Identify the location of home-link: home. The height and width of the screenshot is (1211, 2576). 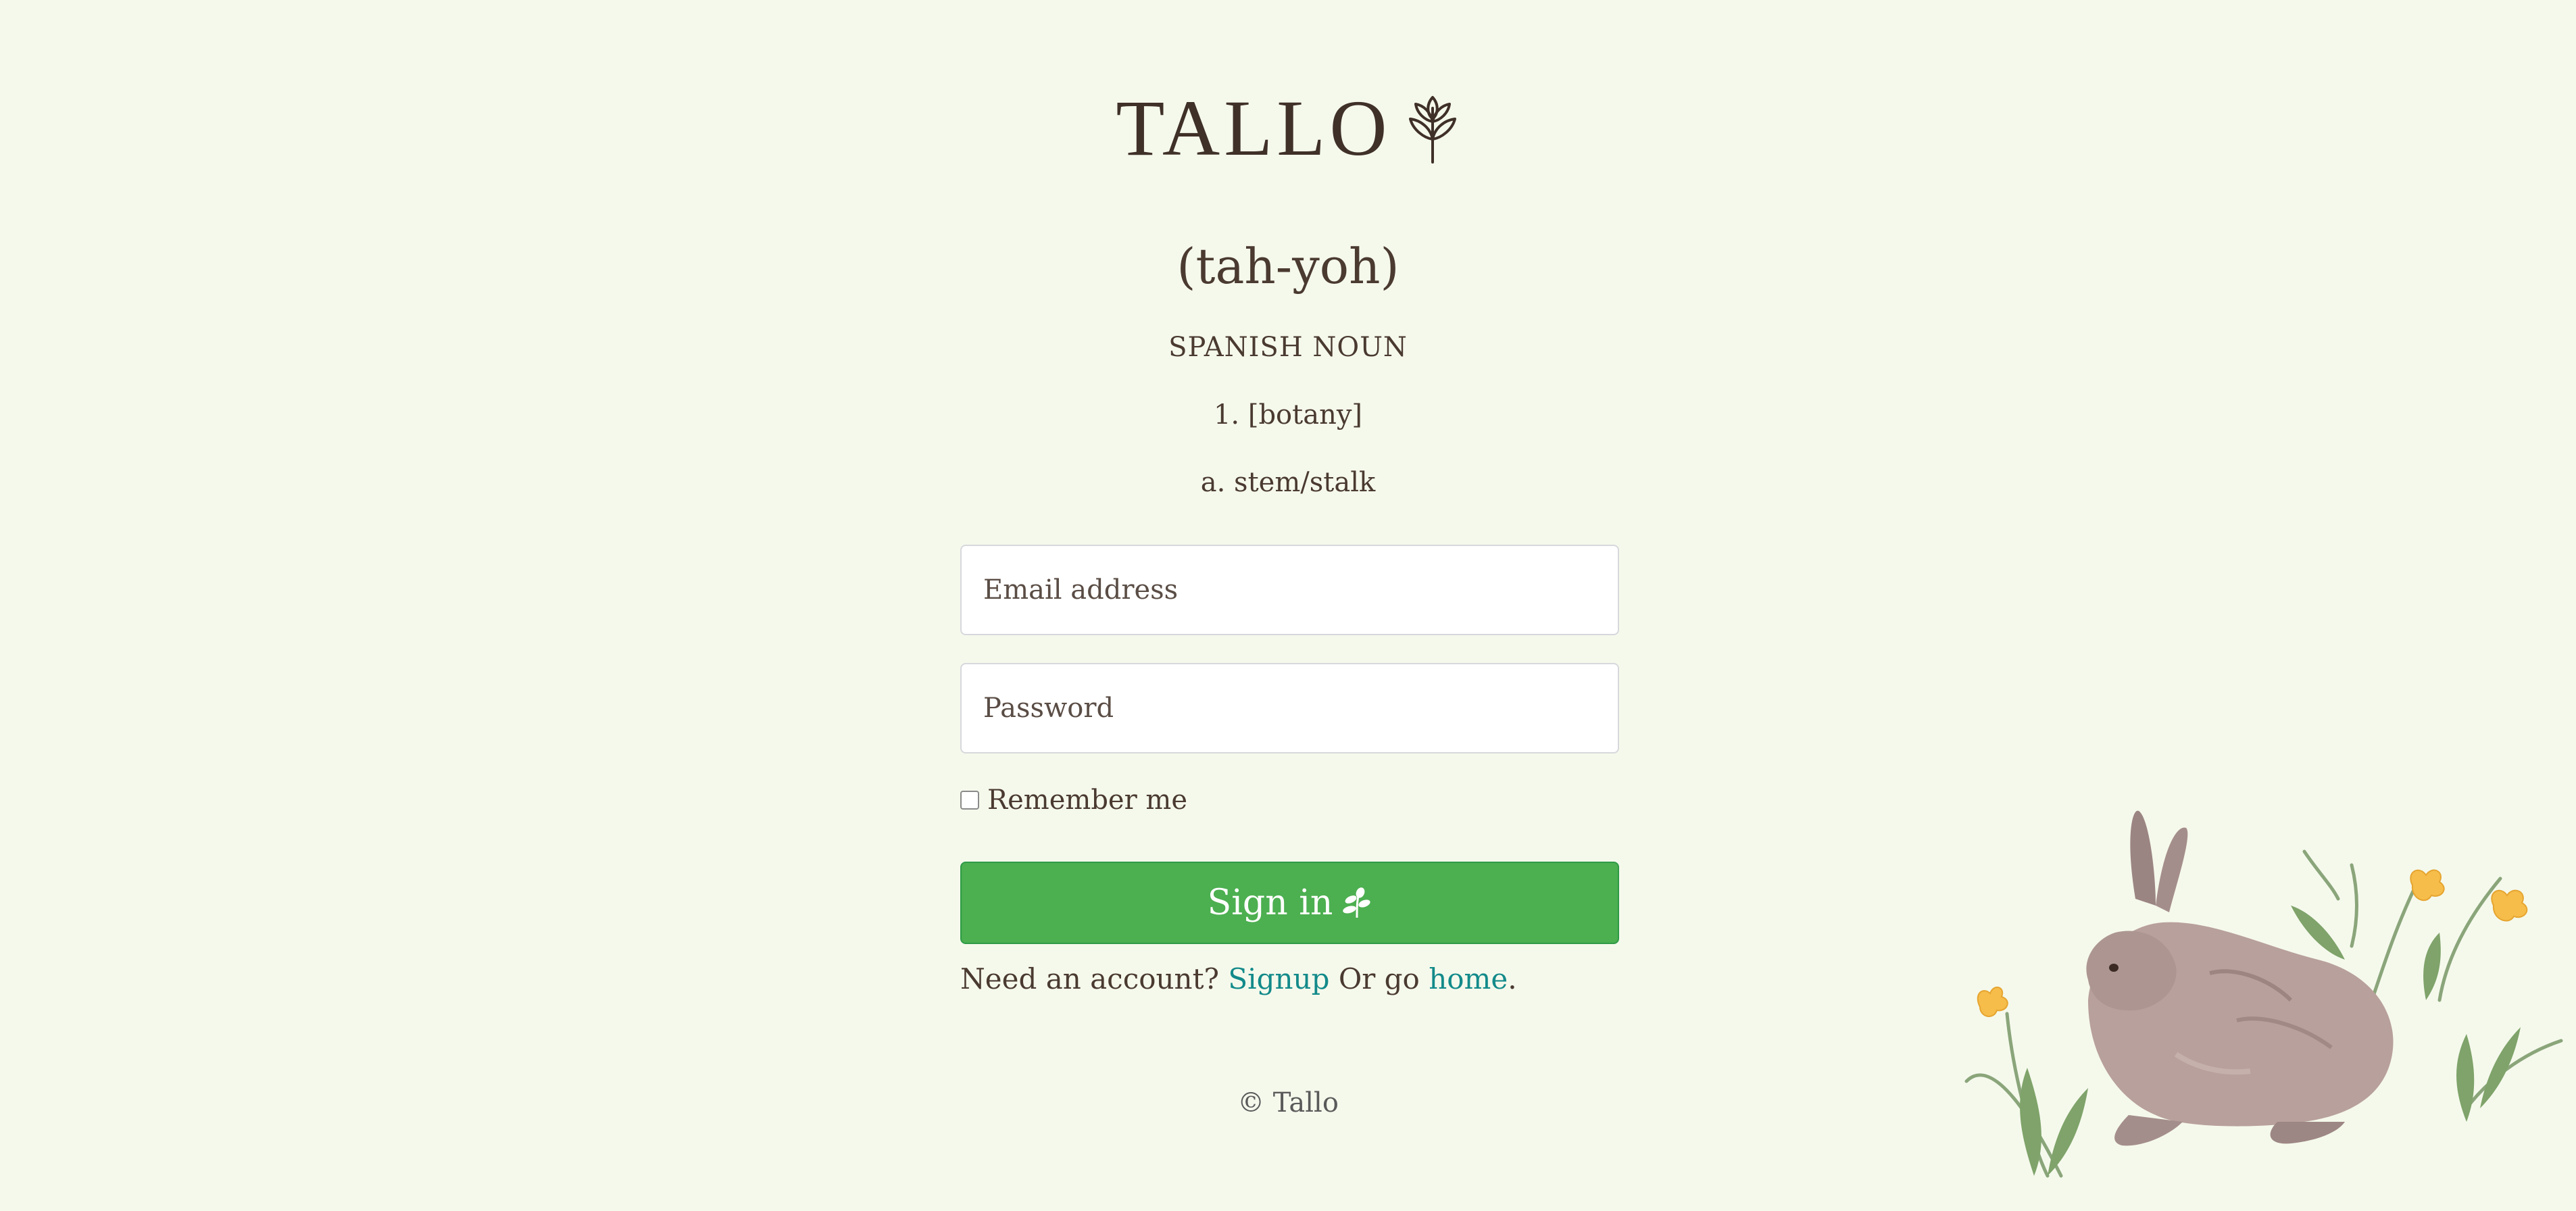
(1469, 978).